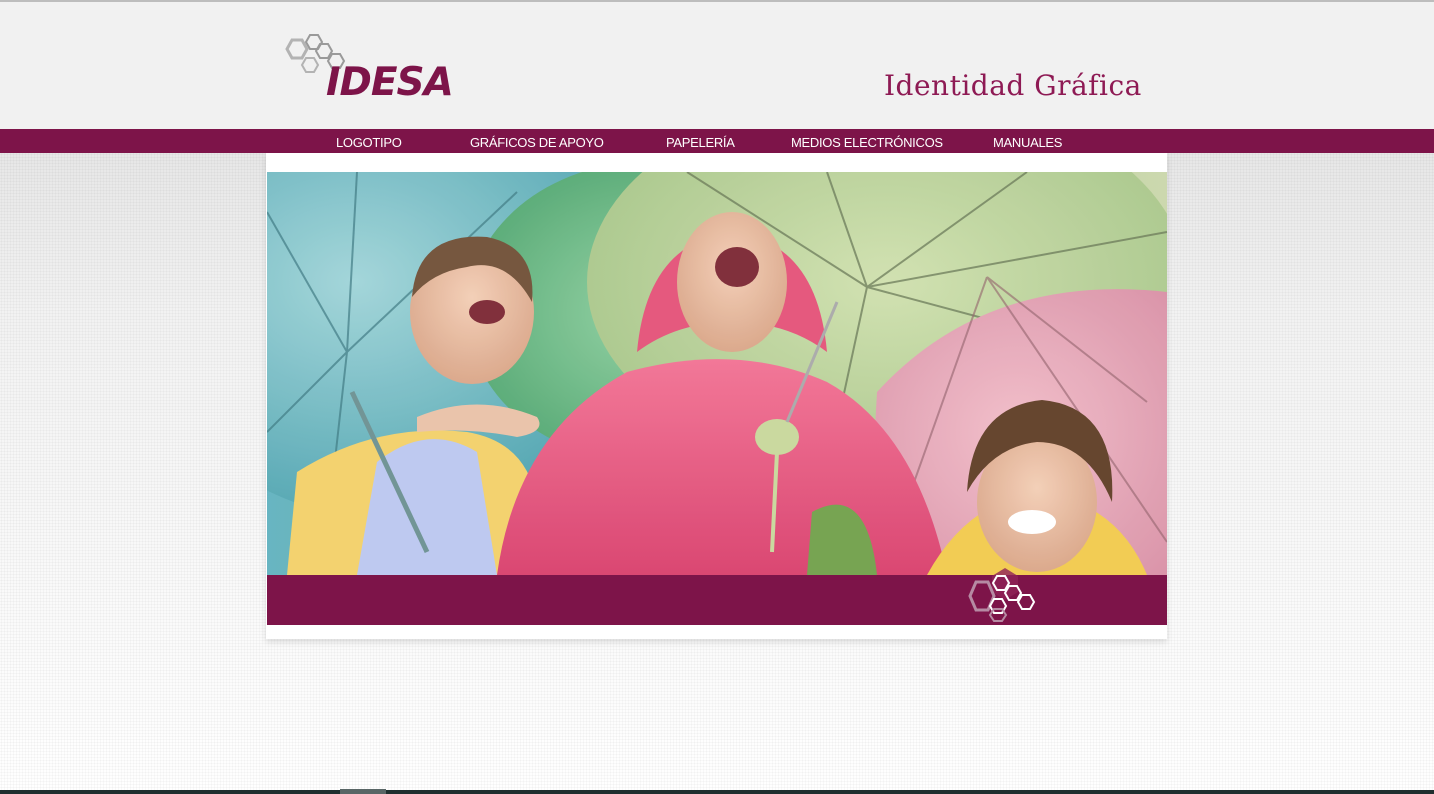 The height and width of the screenshot is (794, 1434). Describe the element at coordinates (717, 792) in the screenshot. I see `bottom-edge` at that location.